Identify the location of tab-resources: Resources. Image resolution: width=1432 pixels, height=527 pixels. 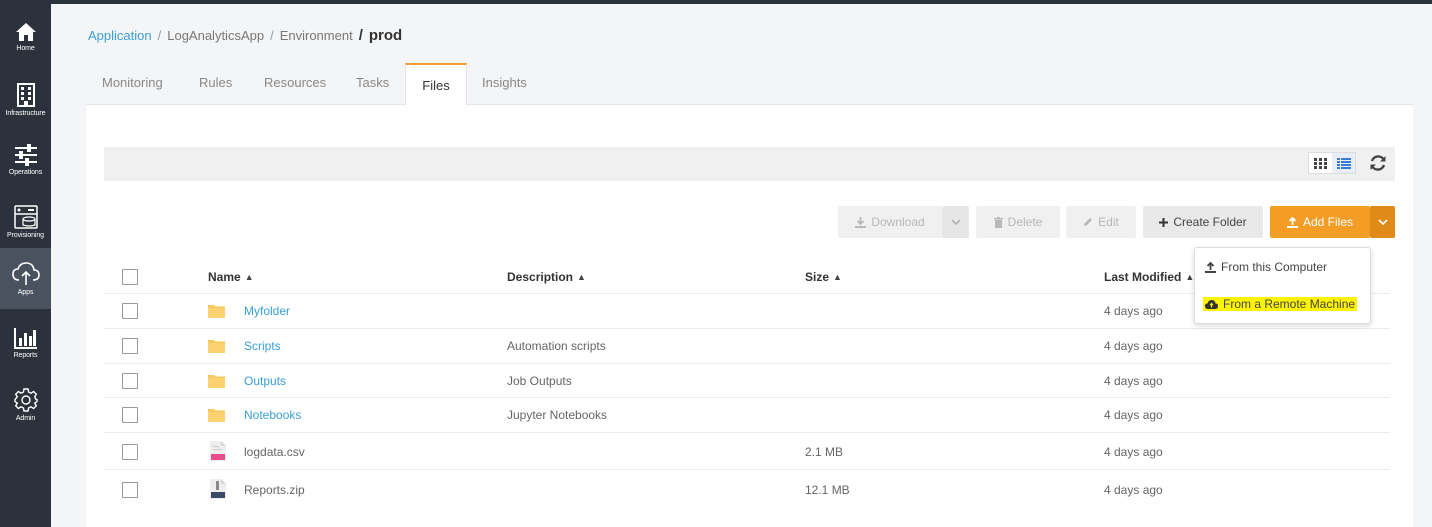
(295, 84).